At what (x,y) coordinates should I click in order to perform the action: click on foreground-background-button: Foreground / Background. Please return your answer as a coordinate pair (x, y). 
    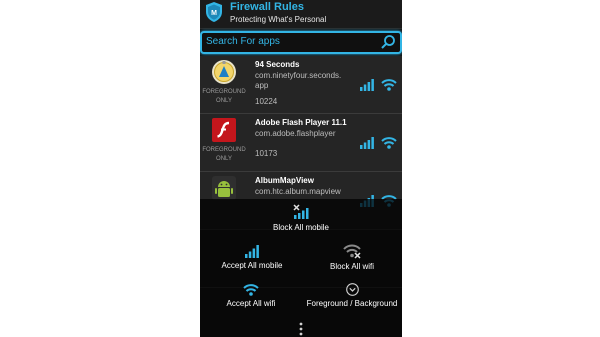
    Looking at the image, I should click on (352, 295).